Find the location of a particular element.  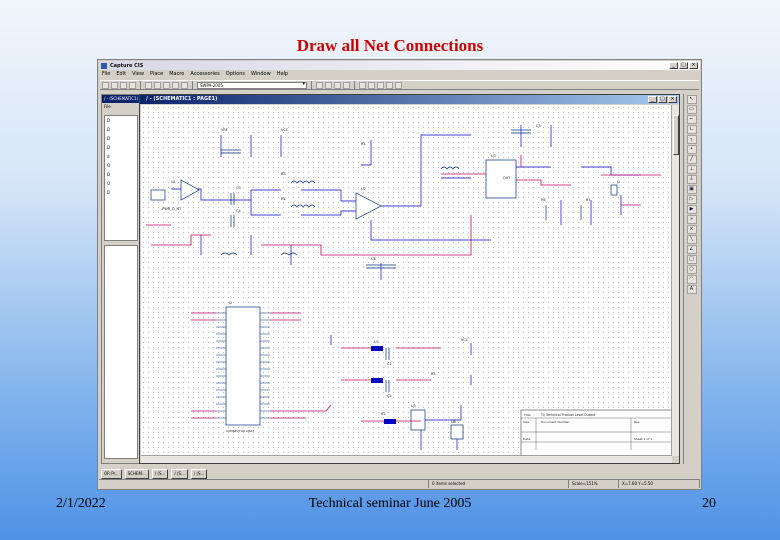

maximize-button: □ is located at coordinates (683, 65).